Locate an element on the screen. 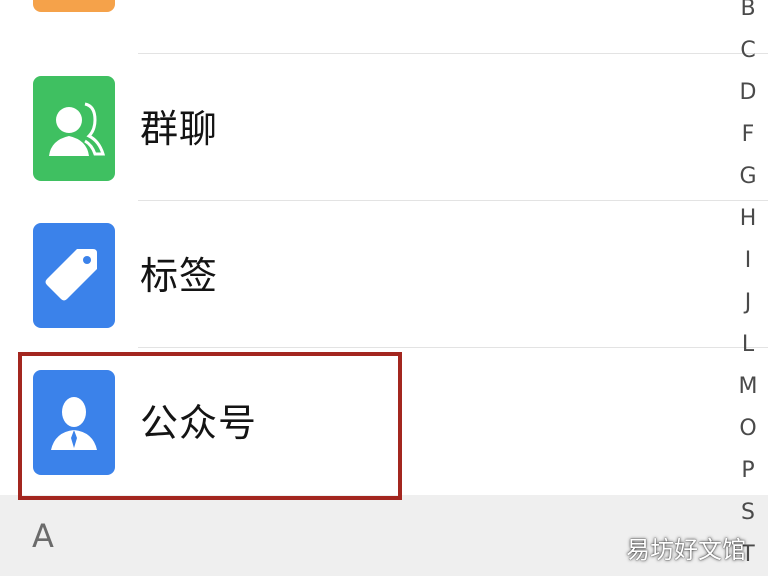 Image resolution: width=768 pixels, height=576 pixels. chat-bubble-icon is located at coordinates (74, 6).